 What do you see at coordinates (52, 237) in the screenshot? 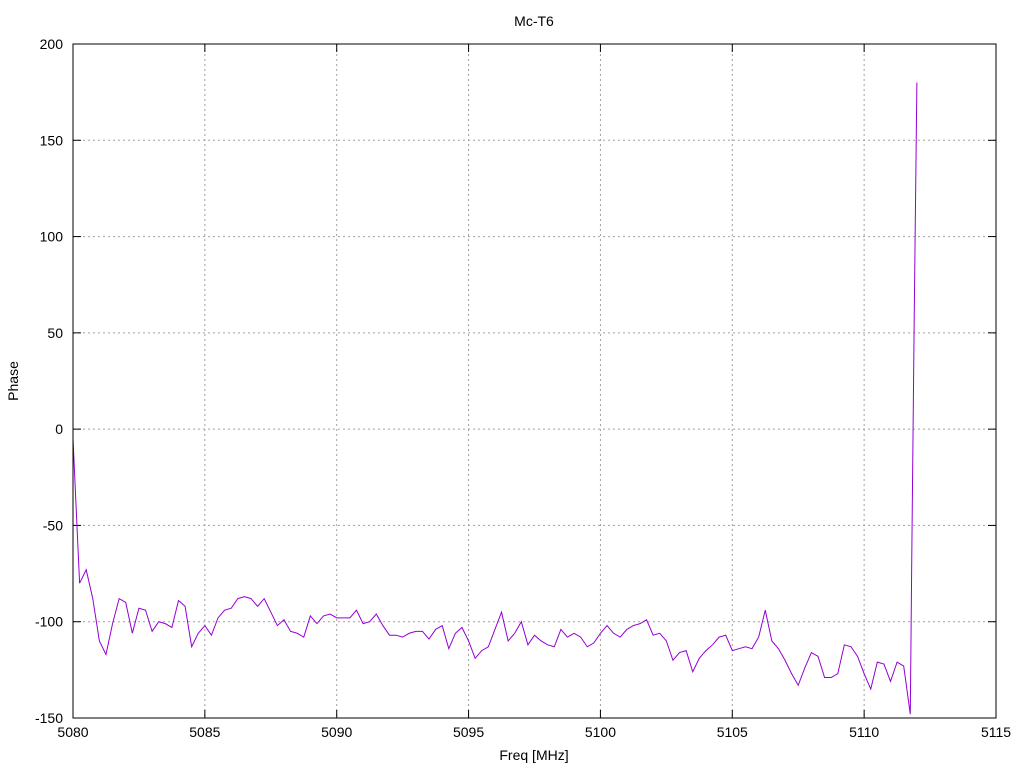
I see `y-tick-label: 100` at bounding box center [52, 237].